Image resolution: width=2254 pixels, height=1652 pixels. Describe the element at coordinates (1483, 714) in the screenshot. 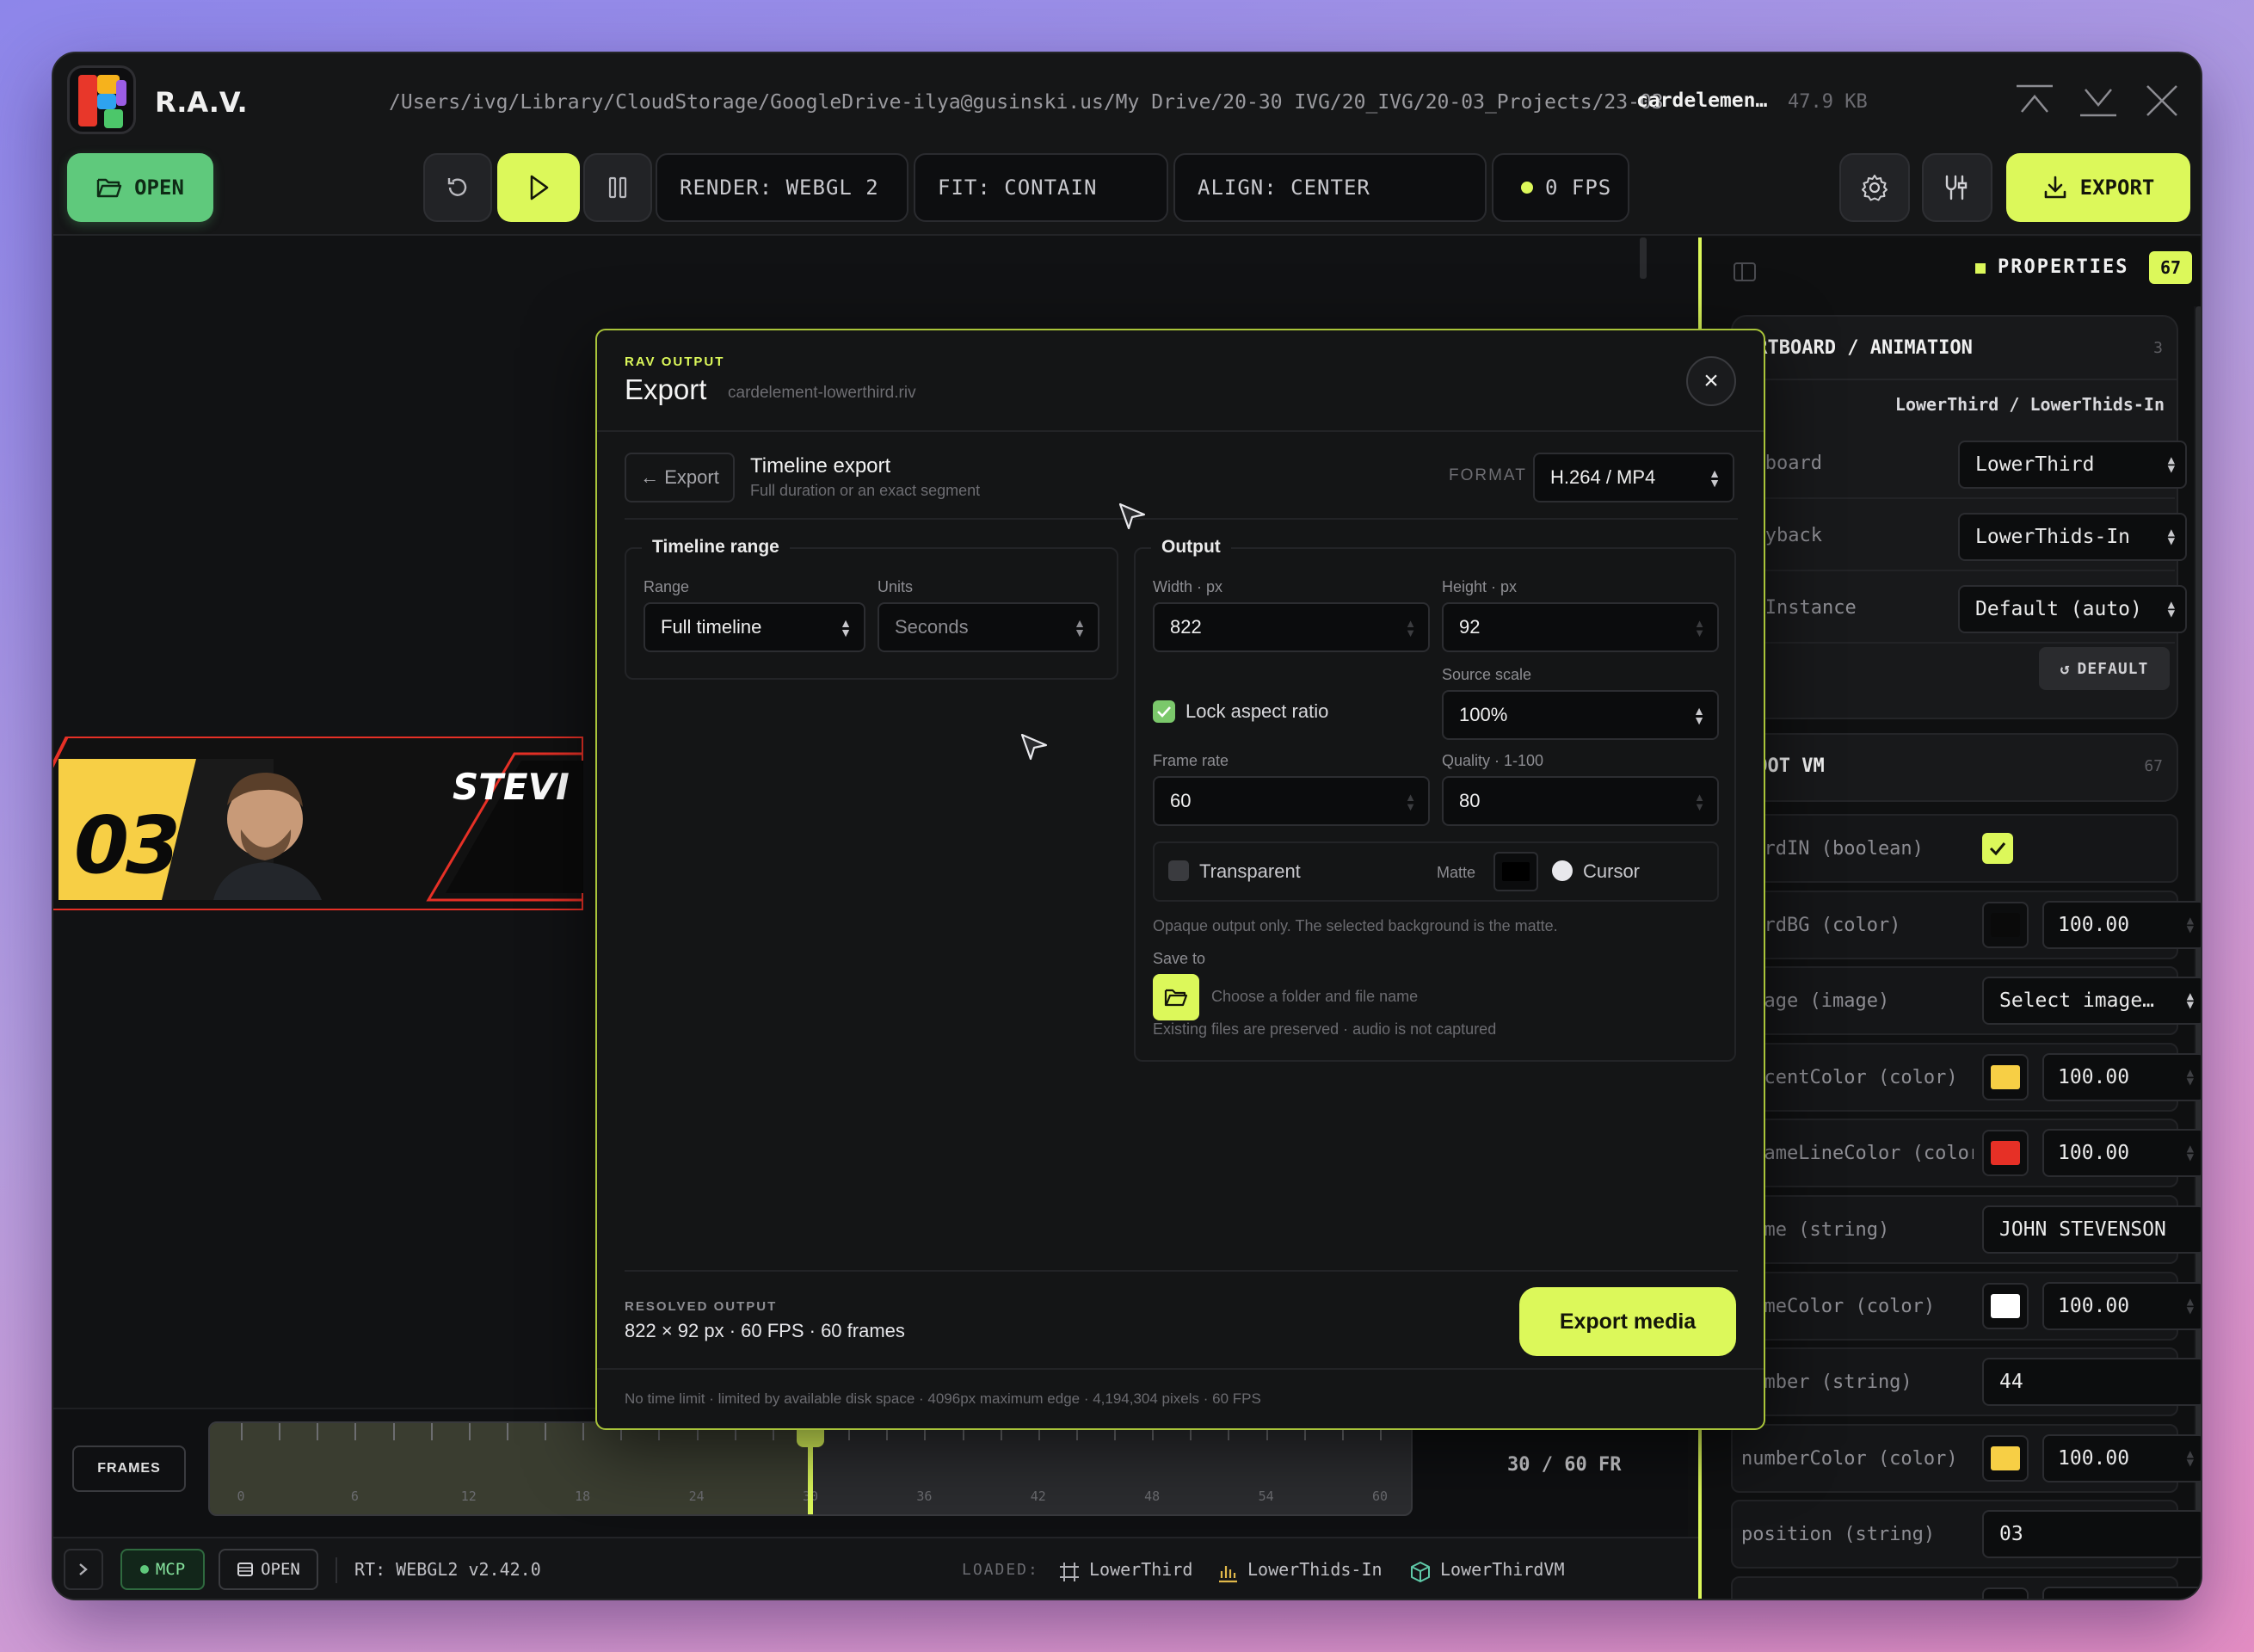

I see `source-scale-value: 100%` at that location.